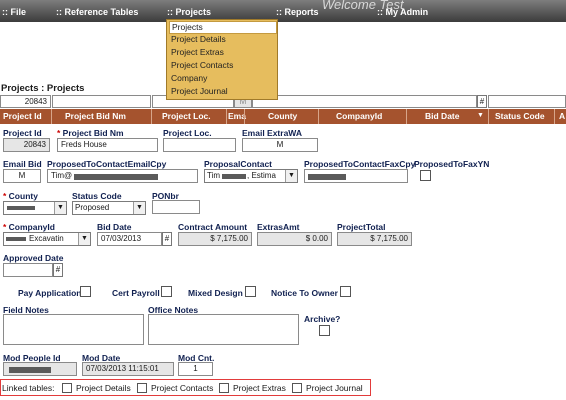  I want to click on status-code-value: Proposed, so click(92, 207).